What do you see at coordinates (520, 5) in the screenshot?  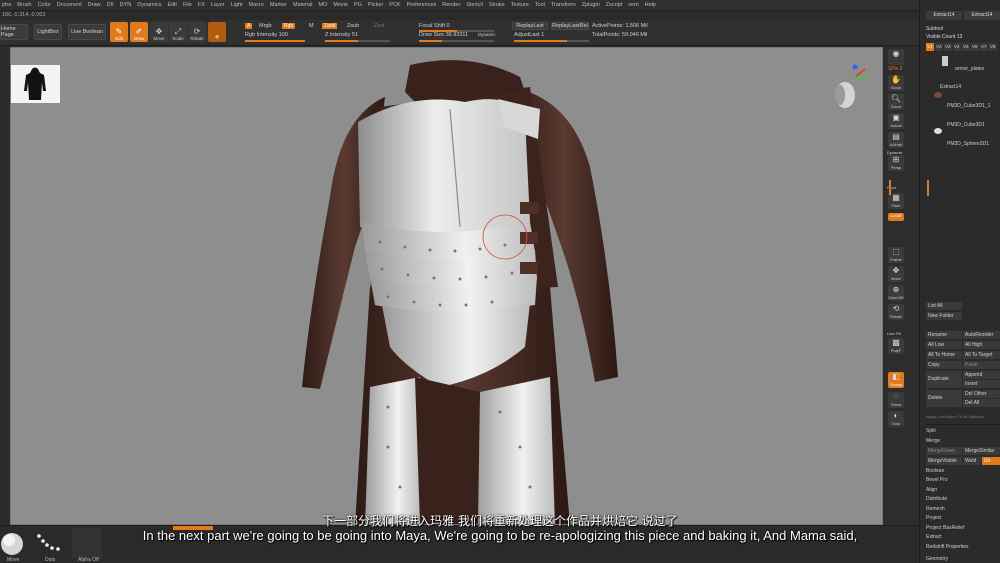 I see `menu-item: Texture` at bounding box center [520, 5].